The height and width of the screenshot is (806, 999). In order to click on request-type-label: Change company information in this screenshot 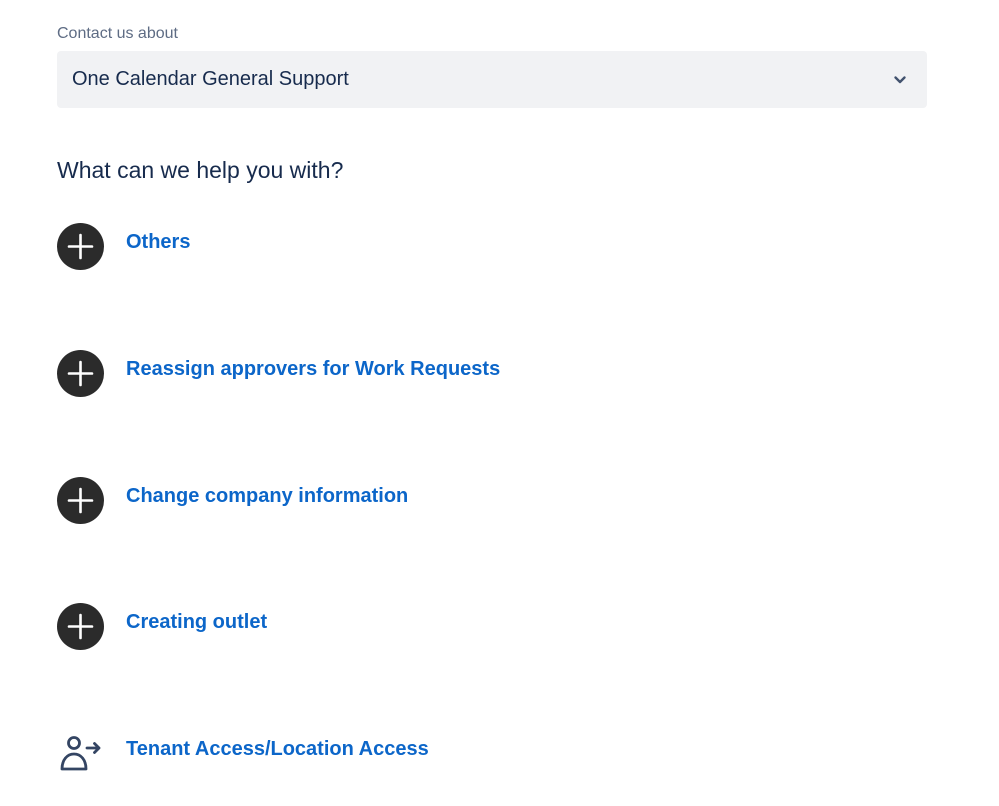, I will do `click(267, 496)`.